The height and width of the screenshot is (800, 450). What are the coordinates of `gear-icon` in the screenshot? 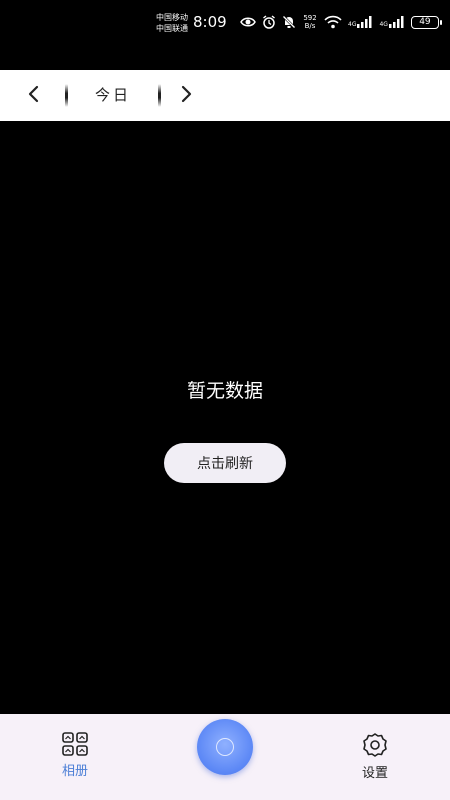 It's located at (375, 747).